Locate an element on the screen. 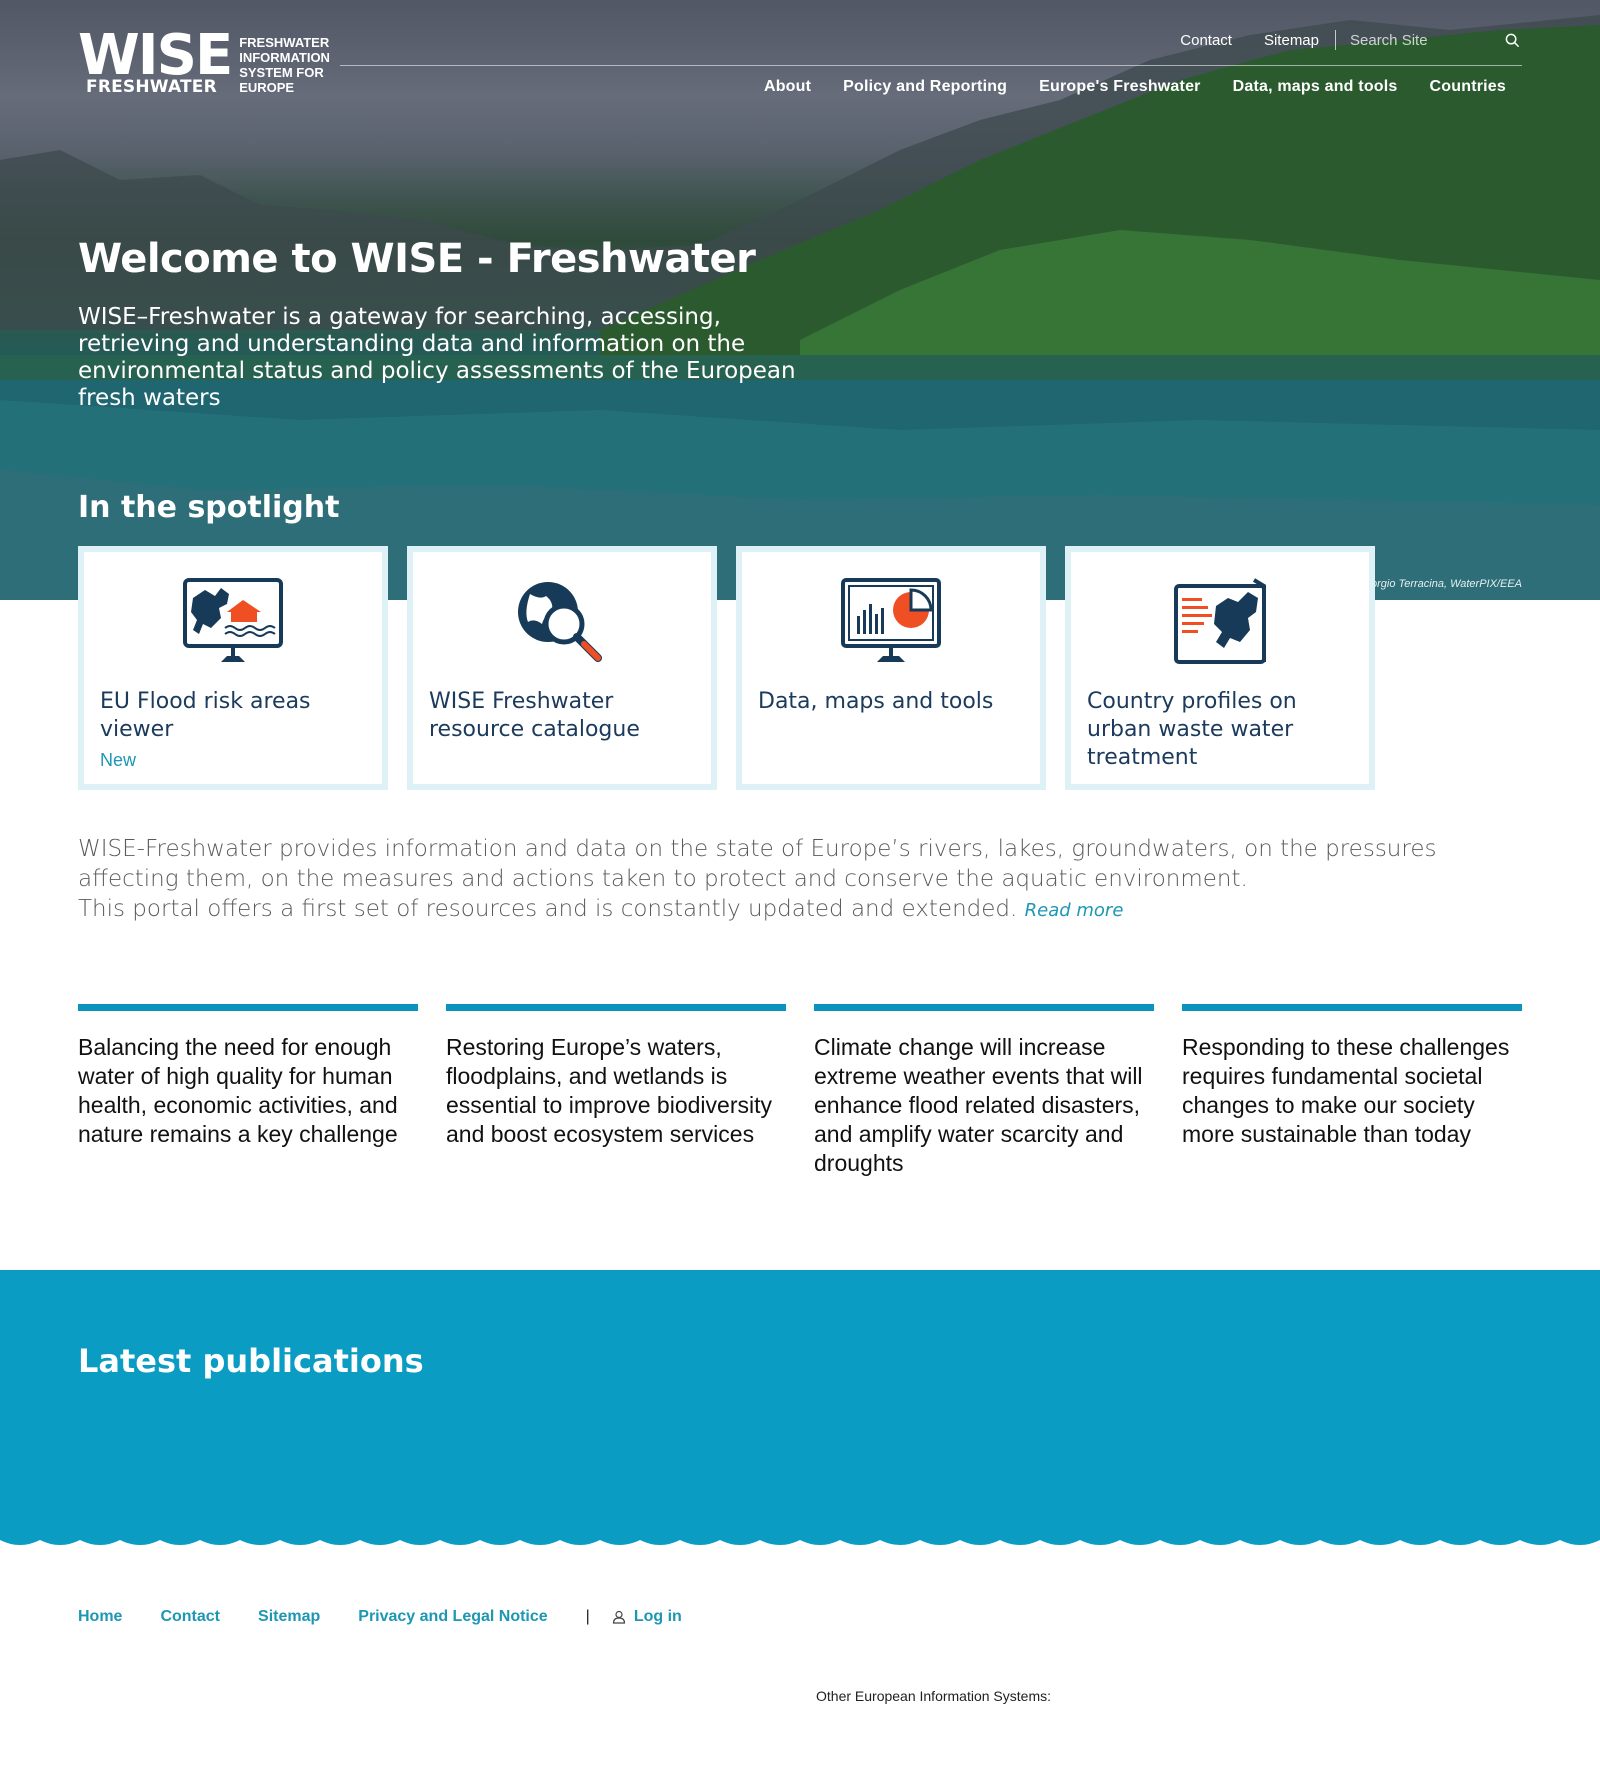 The image size is (1600, 1792). europe-map-report-icon is located at coordinates (1220, 621).